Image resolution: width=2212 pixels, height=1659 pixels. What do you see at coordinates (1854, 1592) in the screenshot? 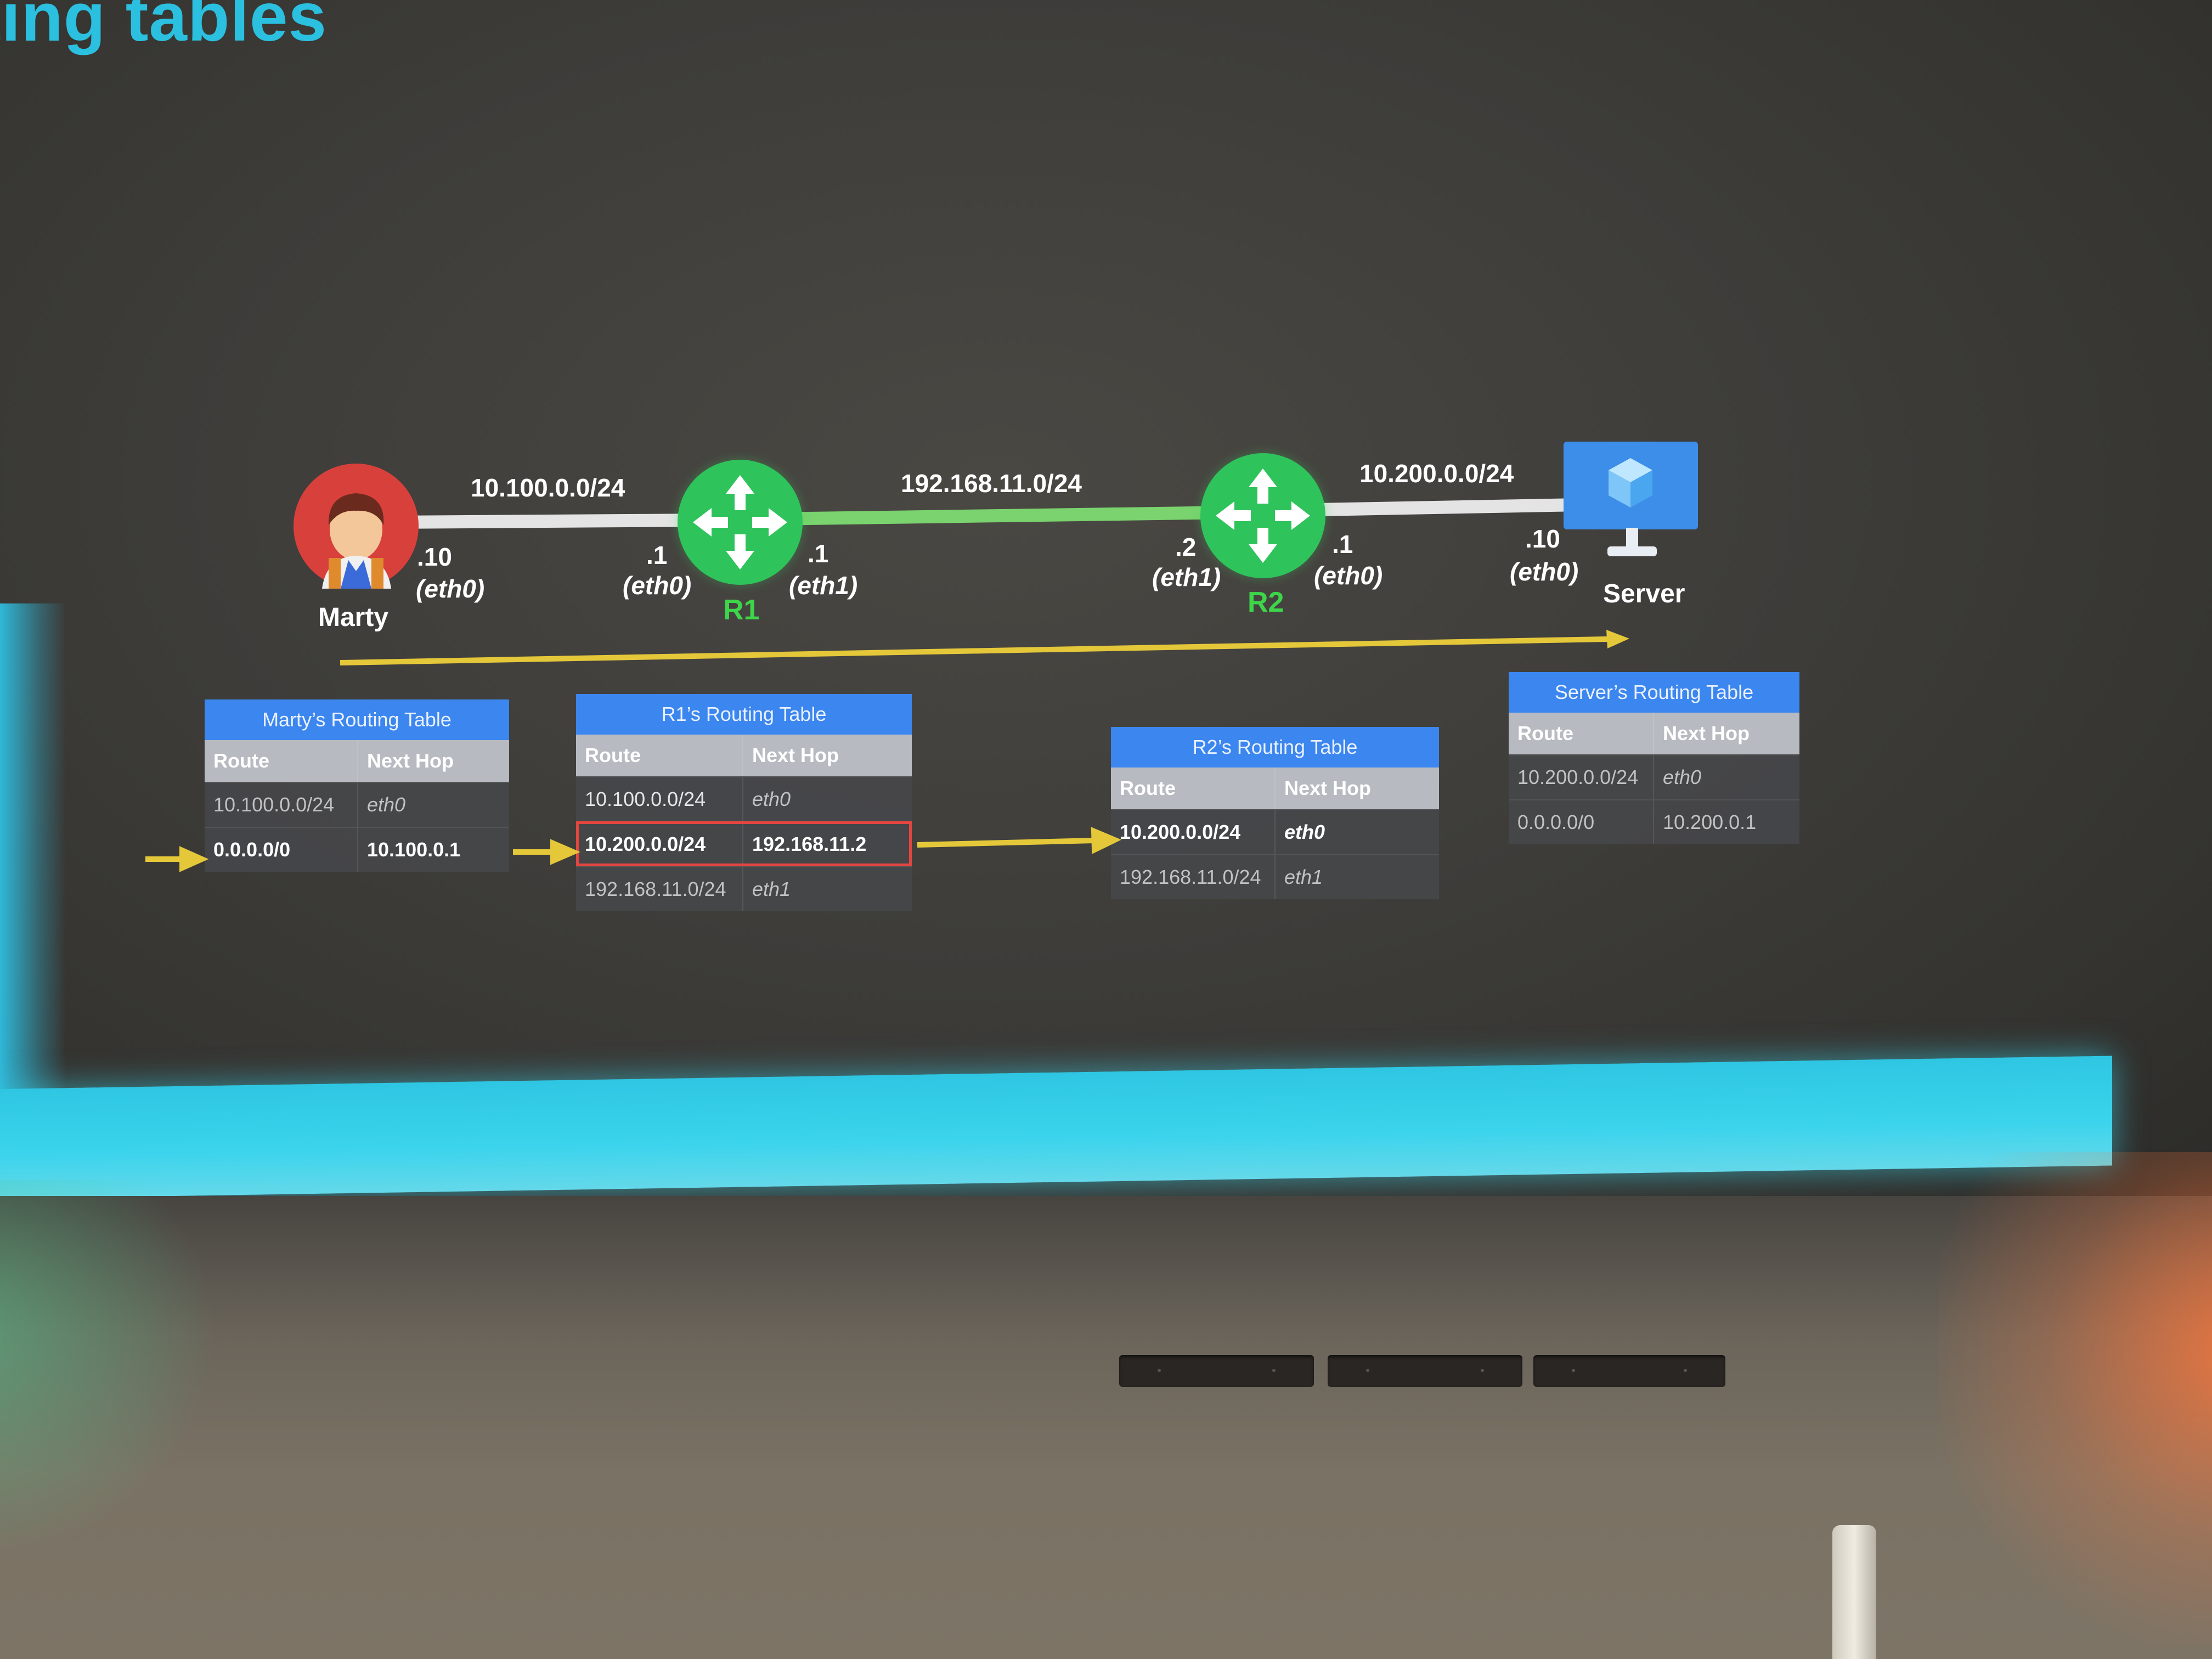
I see `wall-plug` at bounding box center [1854, 1592].